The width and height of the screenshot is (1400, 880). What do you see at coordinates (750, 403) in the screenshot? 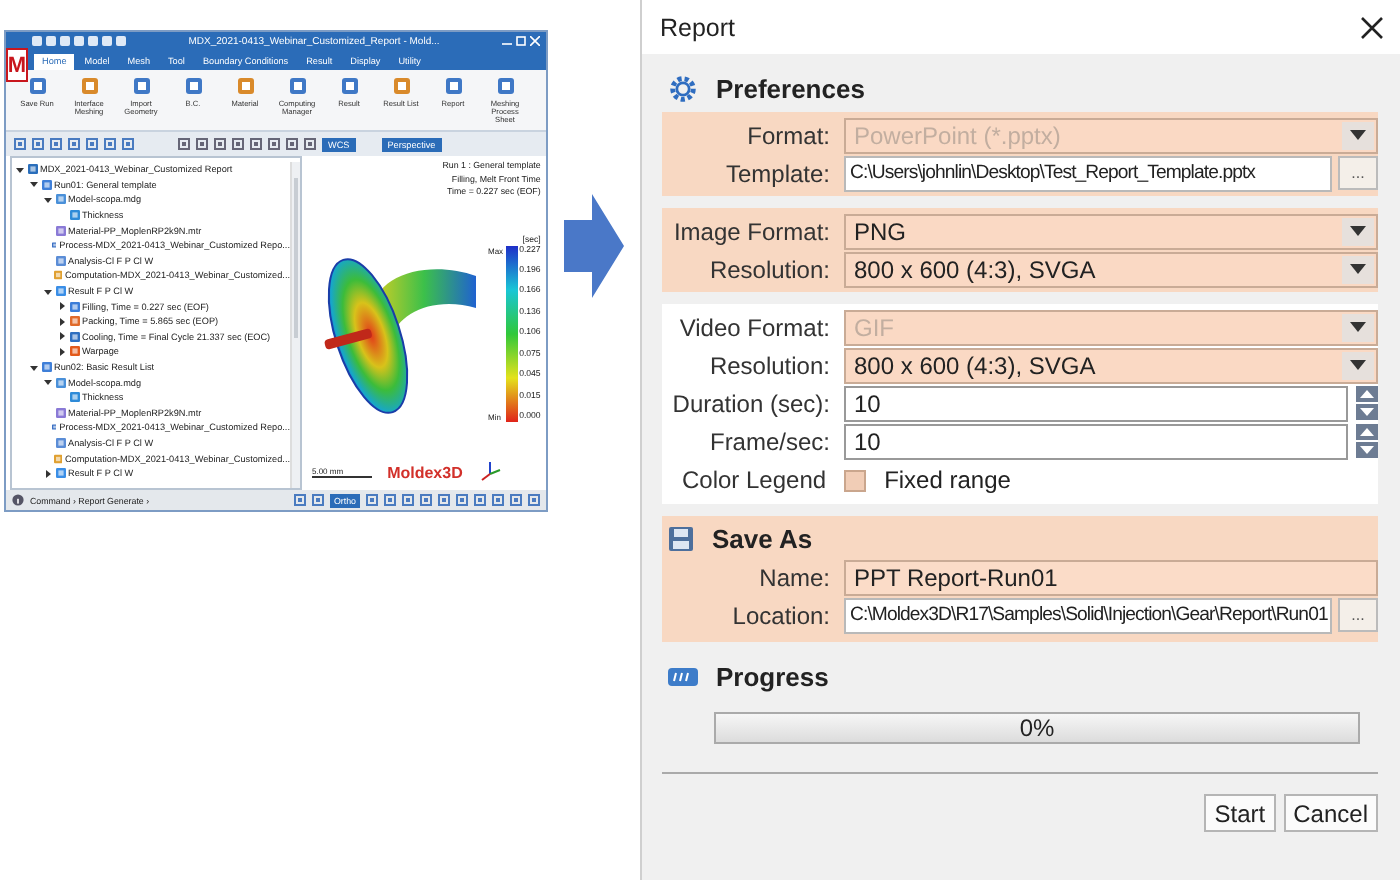
I see `field-label: Duration (sec):` at bounding box center [750, 403].